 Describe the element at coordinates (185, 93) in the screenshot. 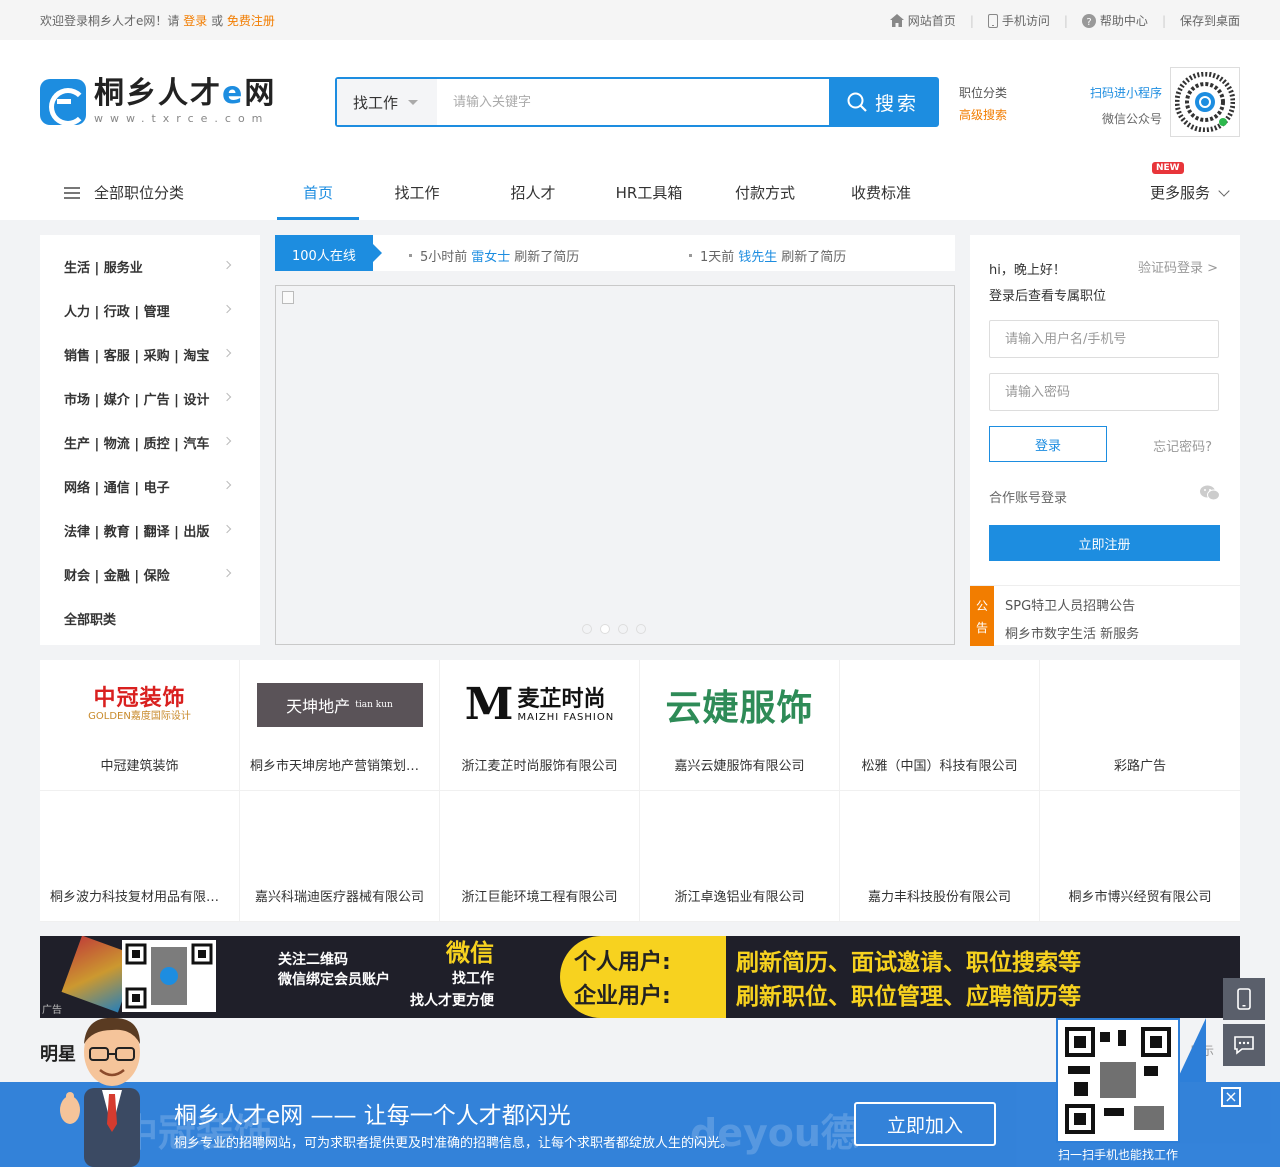

I see `logo-name: 桐乡人才e网` at that location.